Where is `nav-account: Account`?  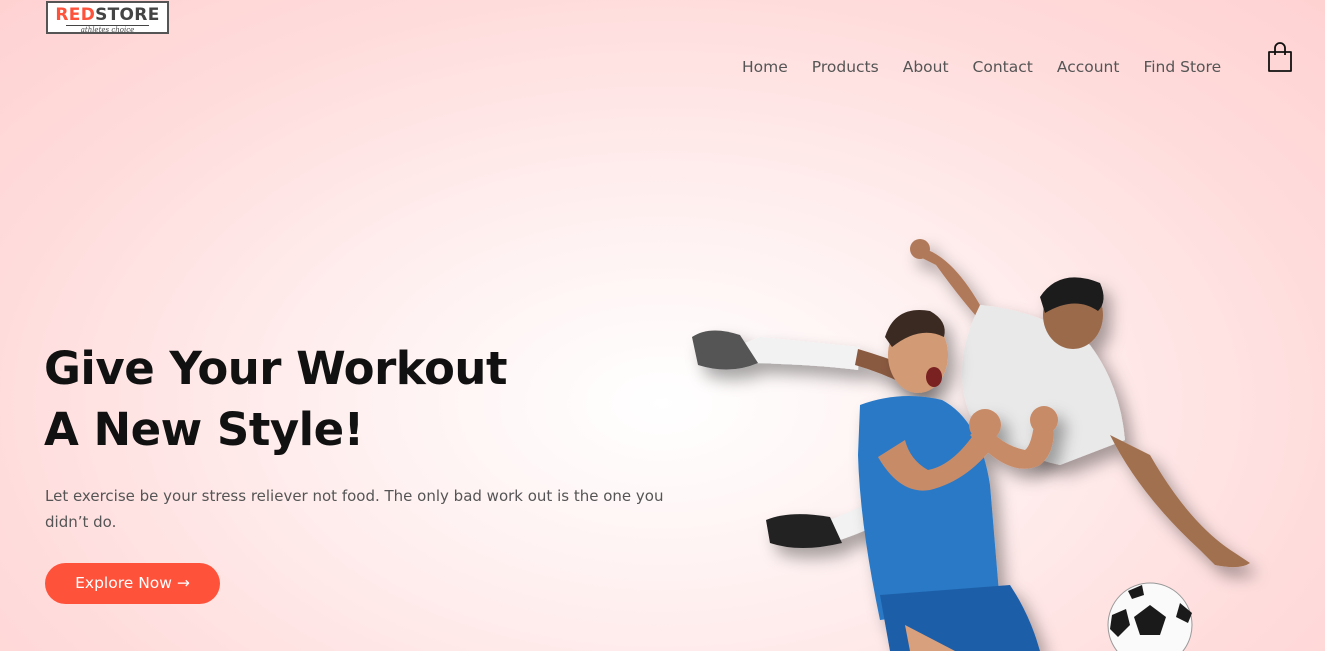
nav-account: Account is located at coordinates (1088, 67).